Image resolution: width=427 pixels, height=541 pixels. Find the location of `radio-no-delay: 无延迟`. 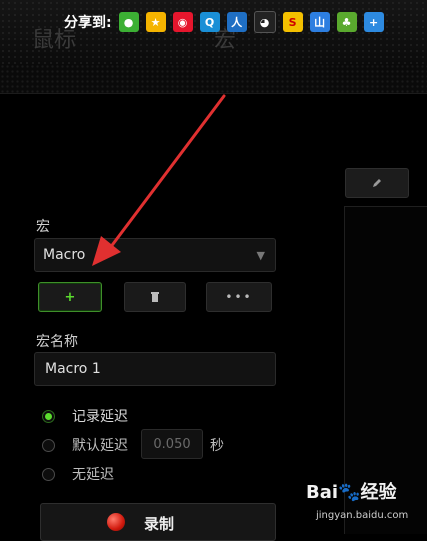

radio-no-delay: 无延迟 is located at coordinates (78, 474).